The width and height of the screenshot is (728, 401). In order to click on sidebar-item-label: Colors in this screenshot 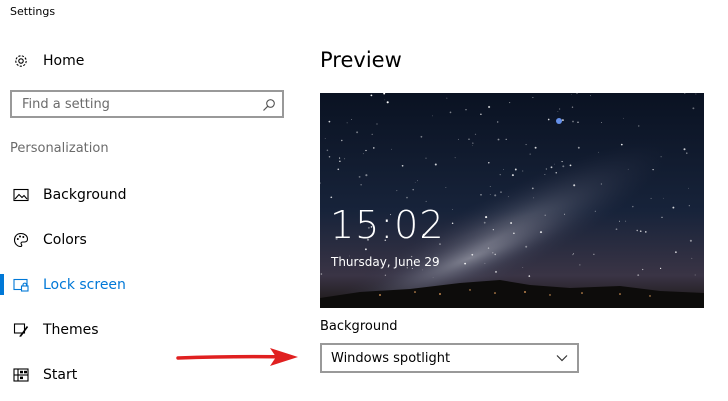, I will do `click(65, 239)`.